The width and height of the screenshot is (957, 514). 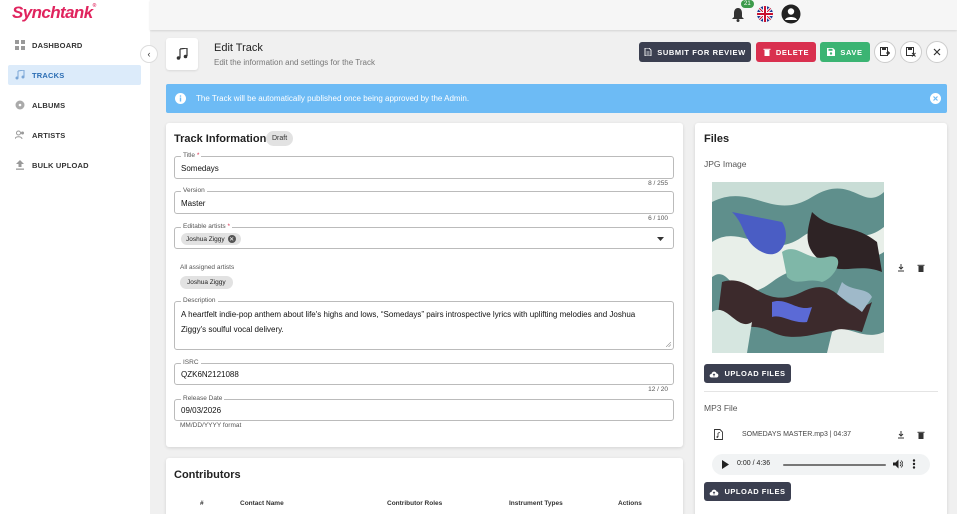 What do you see at coordinates (20, 135) in the screenshot?
I see `artists-icon` at bounding box center [20, 135].